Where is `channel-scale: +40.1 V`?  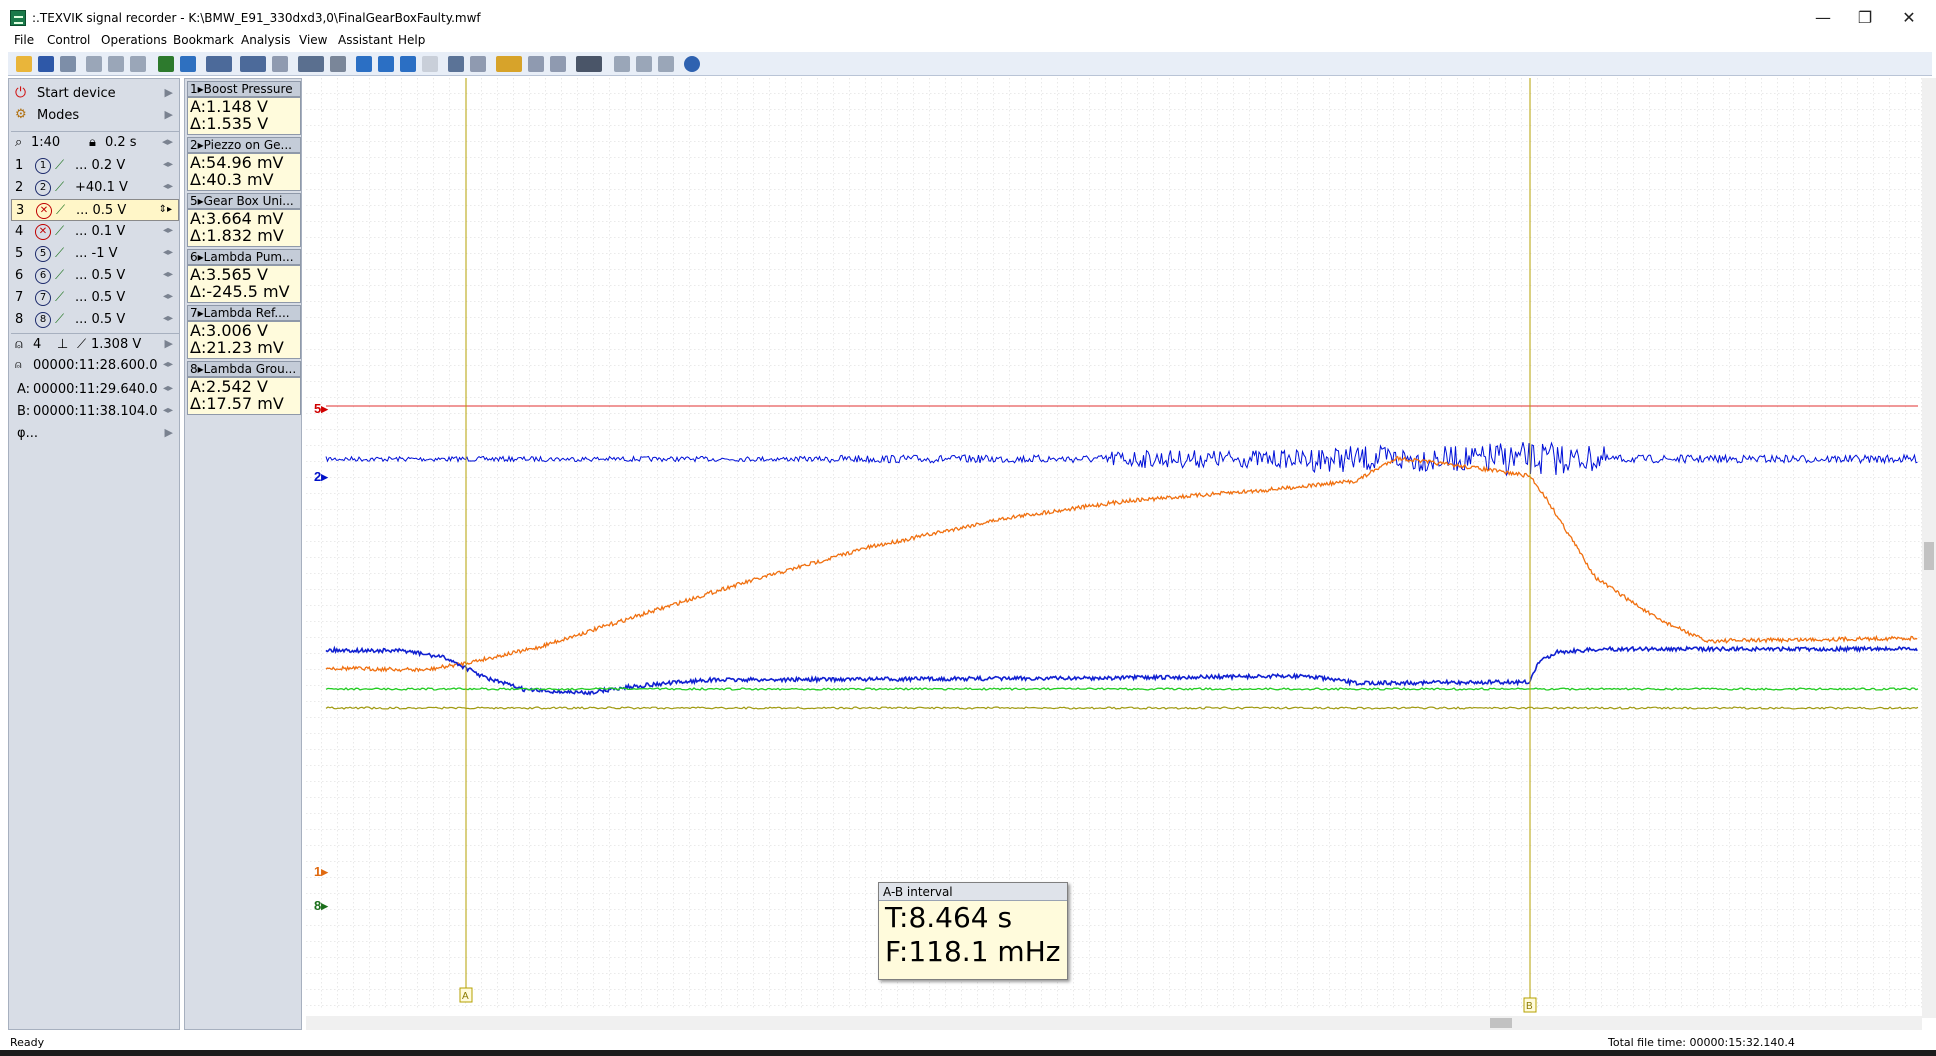
channel-scale: +40.1 V is located at coordinates (101, 187).